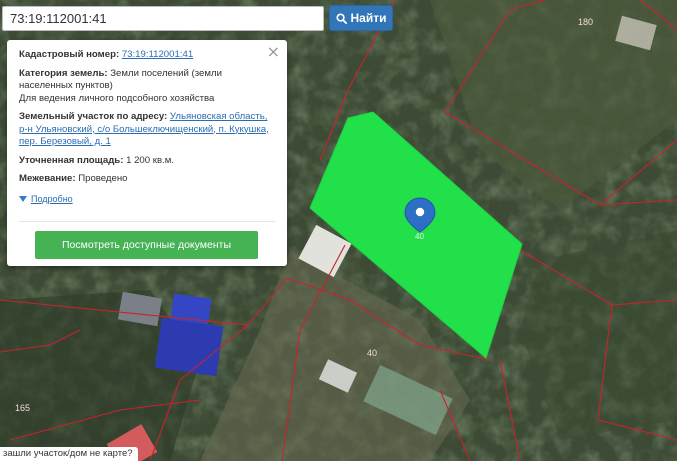  Describe the element at coordinates (150, 160) in the screenshot. I see `area-value: 1 200 кв.м.` at that location.